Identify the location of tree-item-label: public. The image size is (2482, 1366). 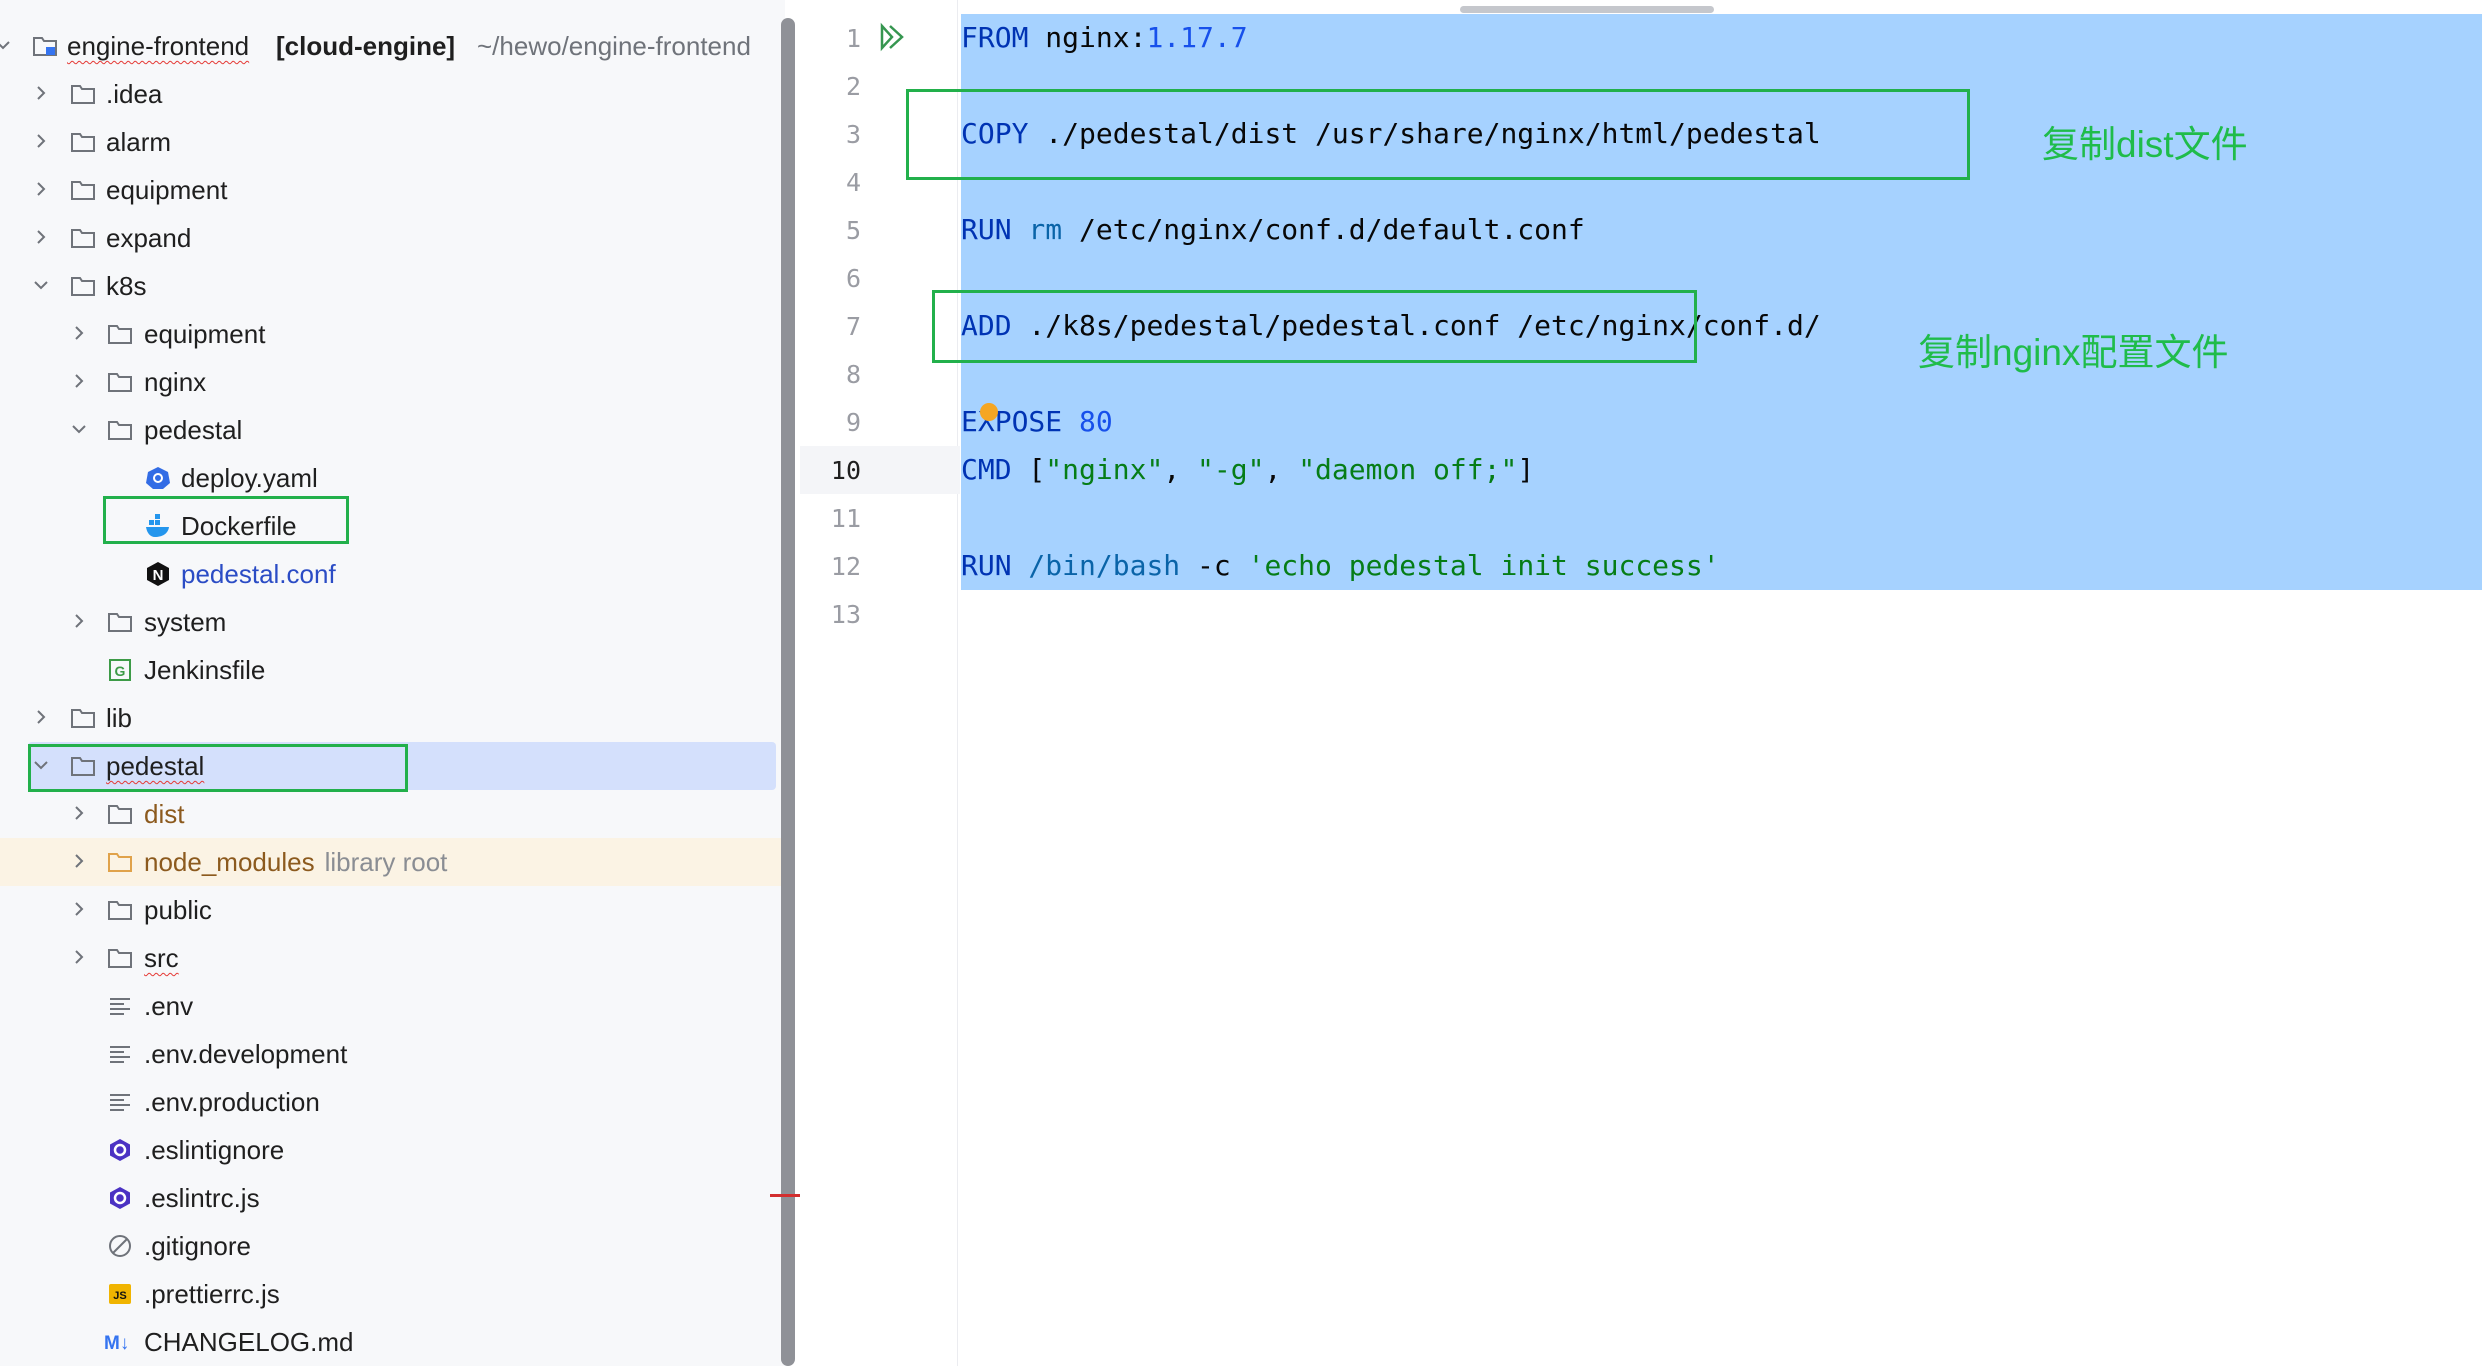
(178, 910).